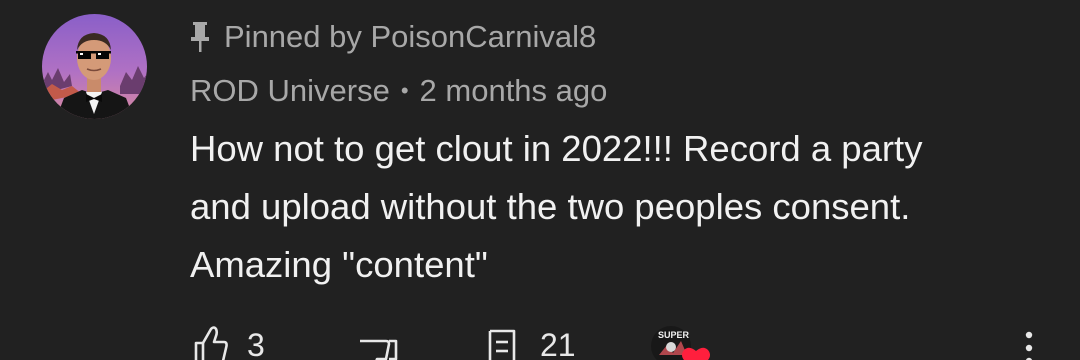 Image resolution: width=1080 pixels, height=360 pixels. I want to click on comment-meta: ROD Universe • 2 months ago, so click(398, 91).